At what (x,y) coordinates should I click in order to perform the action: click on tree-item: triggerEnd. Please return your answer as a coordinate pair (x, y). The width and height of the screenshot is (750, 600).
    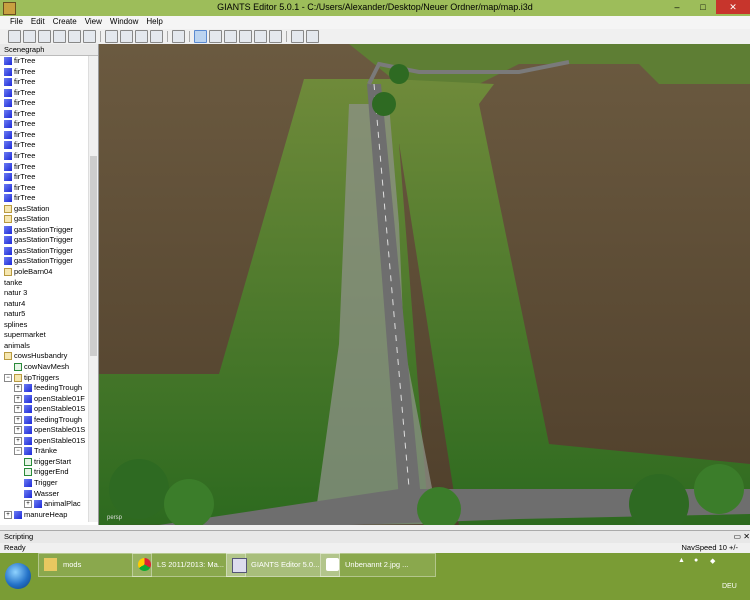
    Looking at the image, I should click on (34, 472).